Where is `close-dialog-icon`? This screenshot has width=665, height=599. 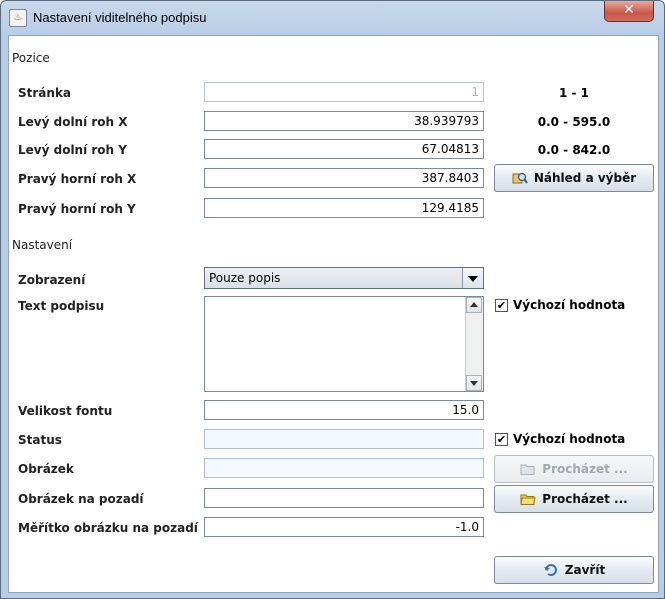
close-dialog-icon is located at coordinates (551, 570).